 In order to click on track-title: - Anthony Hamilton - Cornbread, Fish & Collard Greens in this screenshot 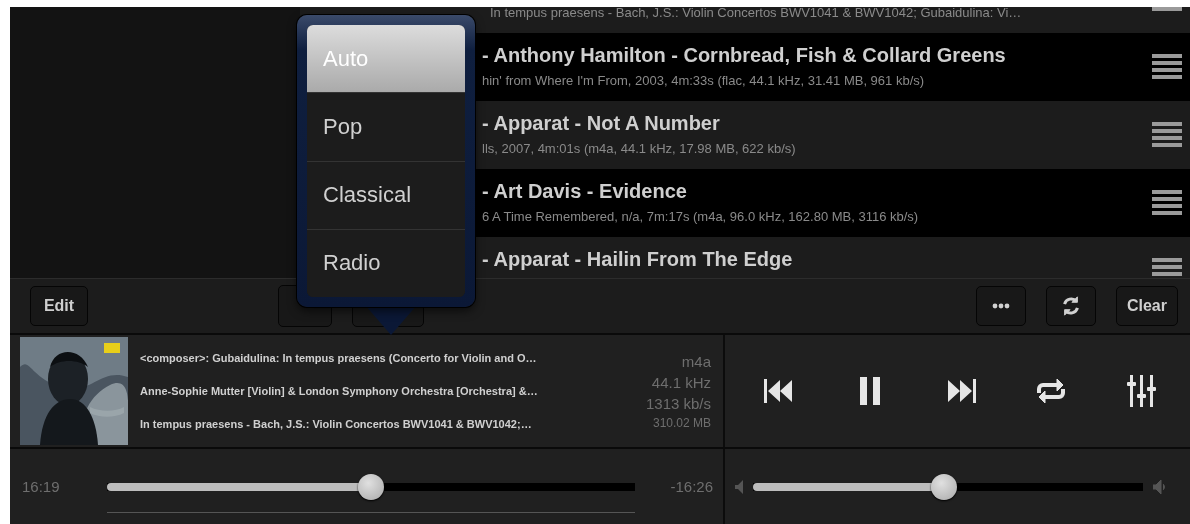, I will do `click(744, 55)`.